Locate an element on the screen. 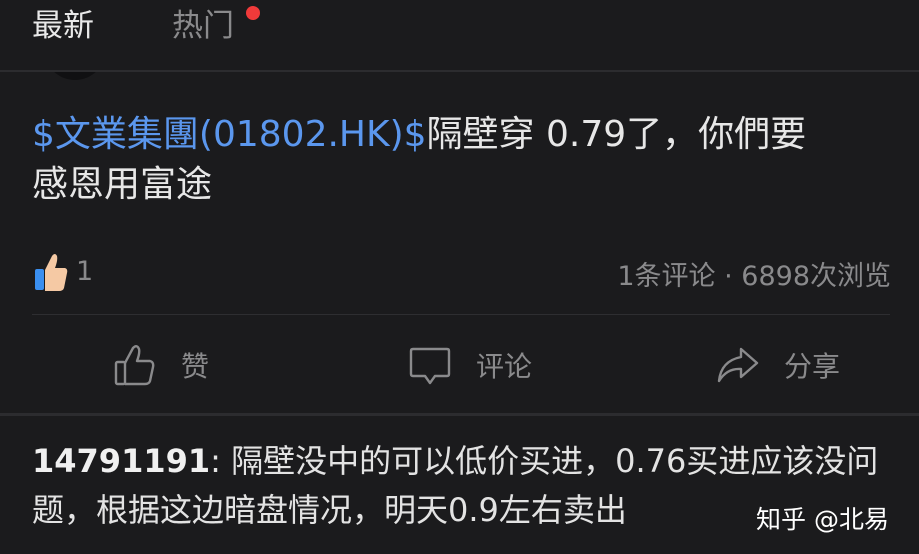  comment-username: 14791191 is located at coordinates (121, 461).